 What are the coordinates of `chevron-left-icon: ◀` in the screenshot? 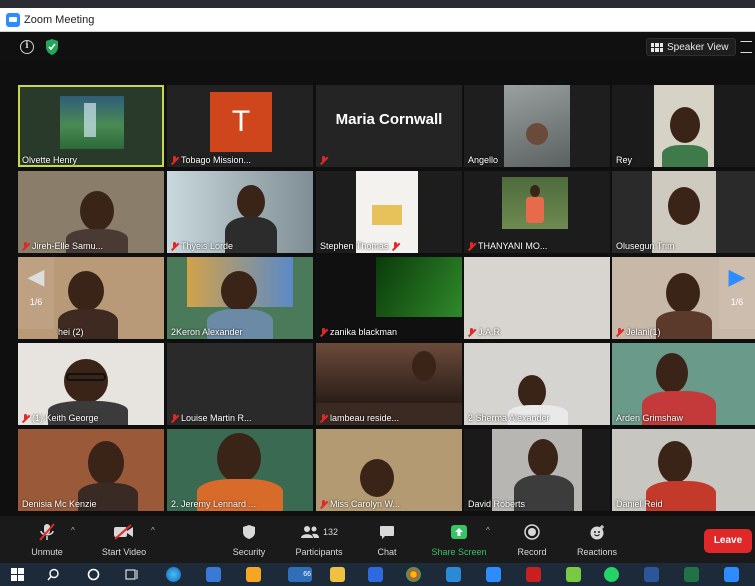 It's located at (36, 276).